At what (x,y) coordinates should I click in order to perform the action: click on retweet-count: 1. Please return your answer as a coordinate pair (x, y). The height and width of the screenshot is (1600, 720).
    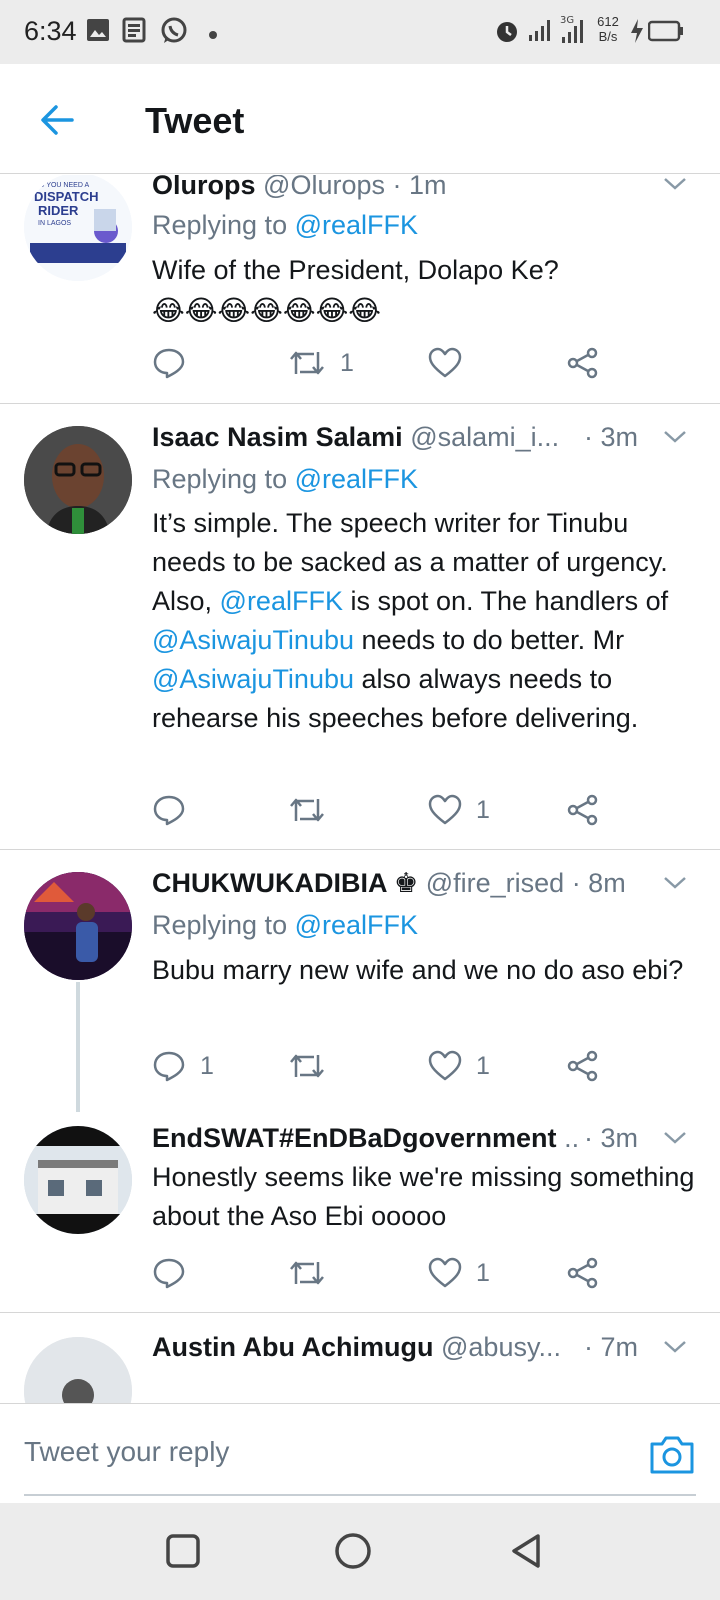
    Looking at the image, I should click on (347, 362).